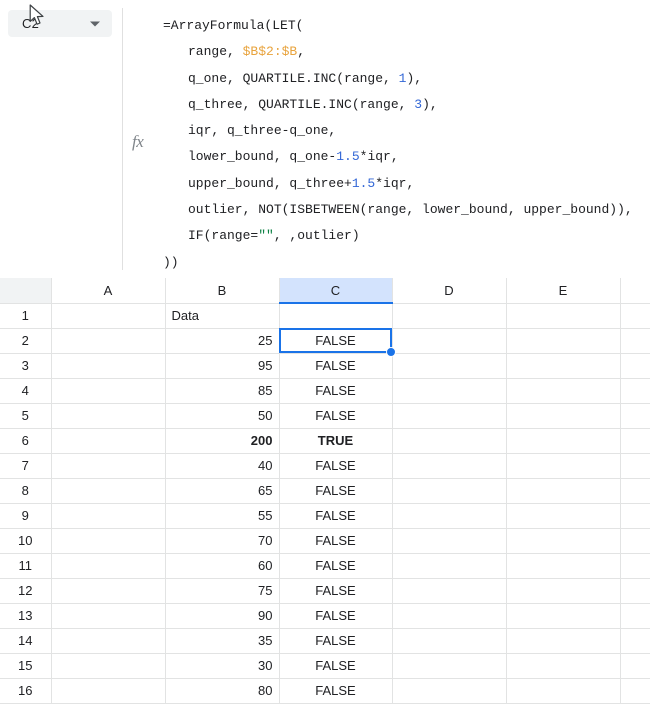 The image size is (650, 704). I want to click on cell-A1, so click(108, 316).